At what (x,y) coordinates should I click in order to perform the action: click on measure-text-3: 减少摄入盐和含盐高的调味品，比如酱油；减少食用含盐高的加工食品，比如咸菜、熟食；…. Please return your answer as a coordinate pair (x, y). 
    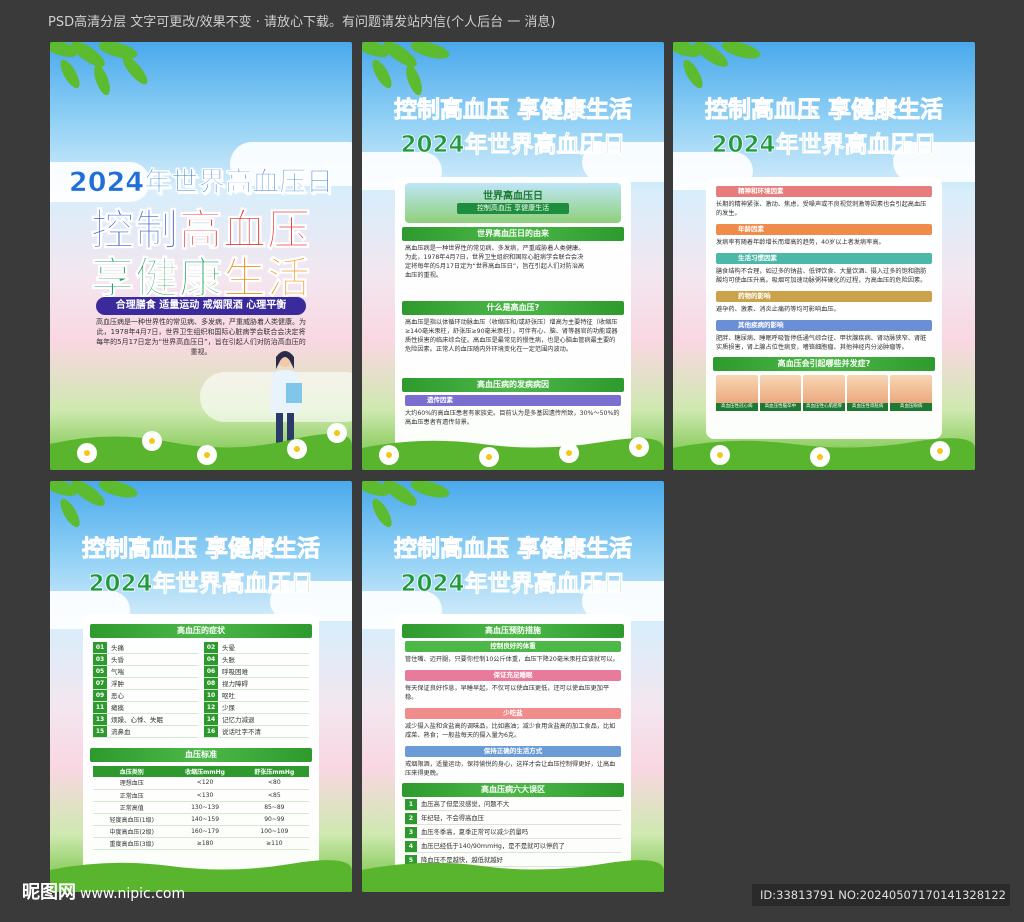
    Looking at the image, I should click on (510, 731).